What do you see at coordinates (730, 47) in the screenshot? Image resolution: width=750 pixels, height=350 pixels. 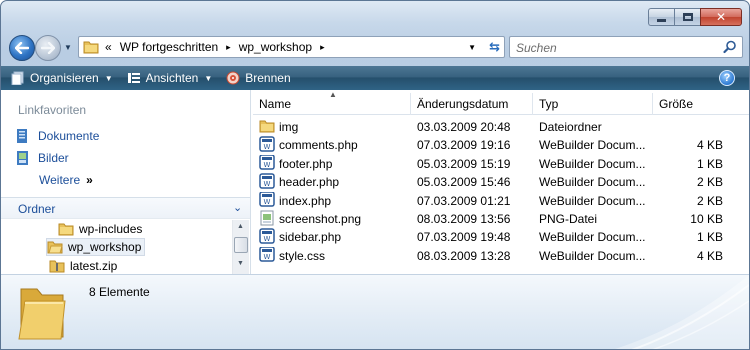 I see `search-icon` at bounding box center [730, 47].